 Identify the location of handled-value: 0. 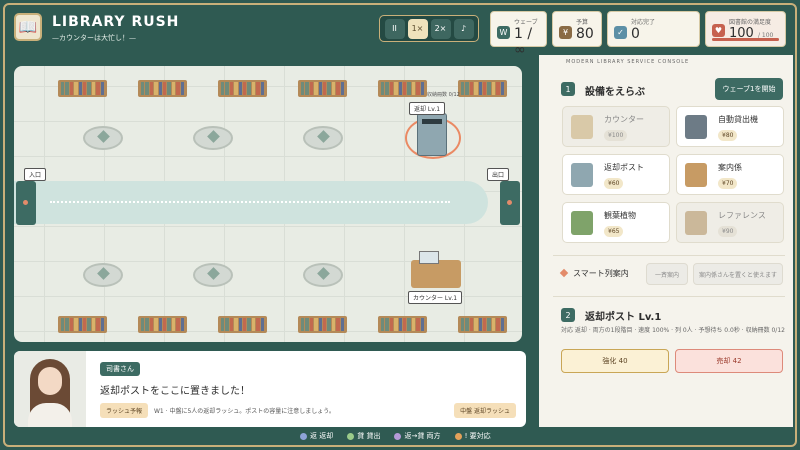
(635, 34).